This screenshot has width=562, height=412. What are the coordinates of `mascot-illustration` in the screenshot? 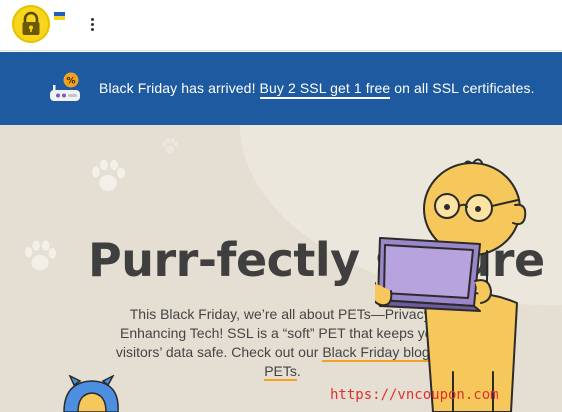 It's located at (91, 393).